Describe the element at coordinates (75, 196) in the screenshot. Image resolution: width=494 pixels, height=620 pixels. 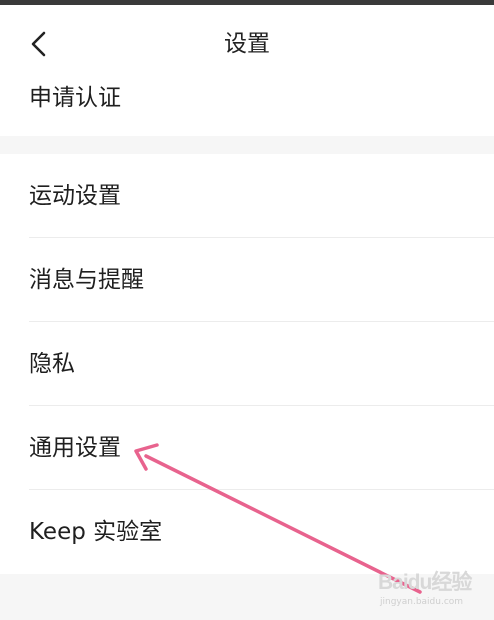
I see `settings-item-label: 运动设置` at that location.